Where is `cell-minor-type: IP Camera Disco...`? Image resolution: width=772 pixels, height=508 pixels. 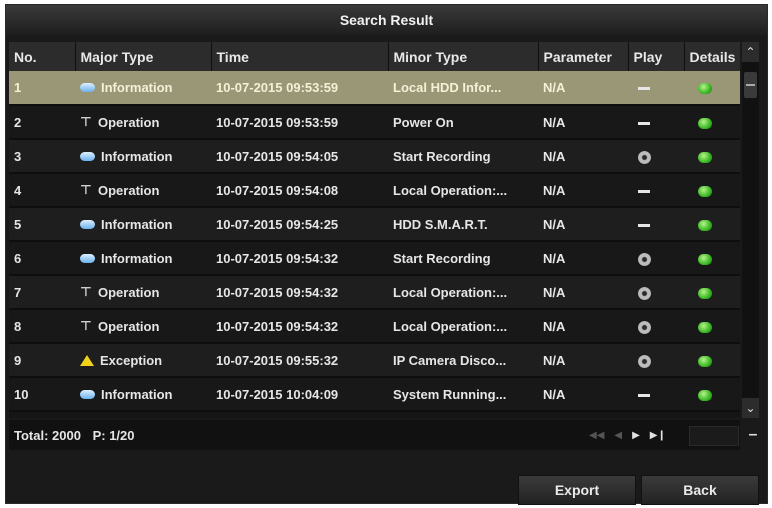 cell-minor-type: IP Camera Disco... is located at coordinates (463, 360).